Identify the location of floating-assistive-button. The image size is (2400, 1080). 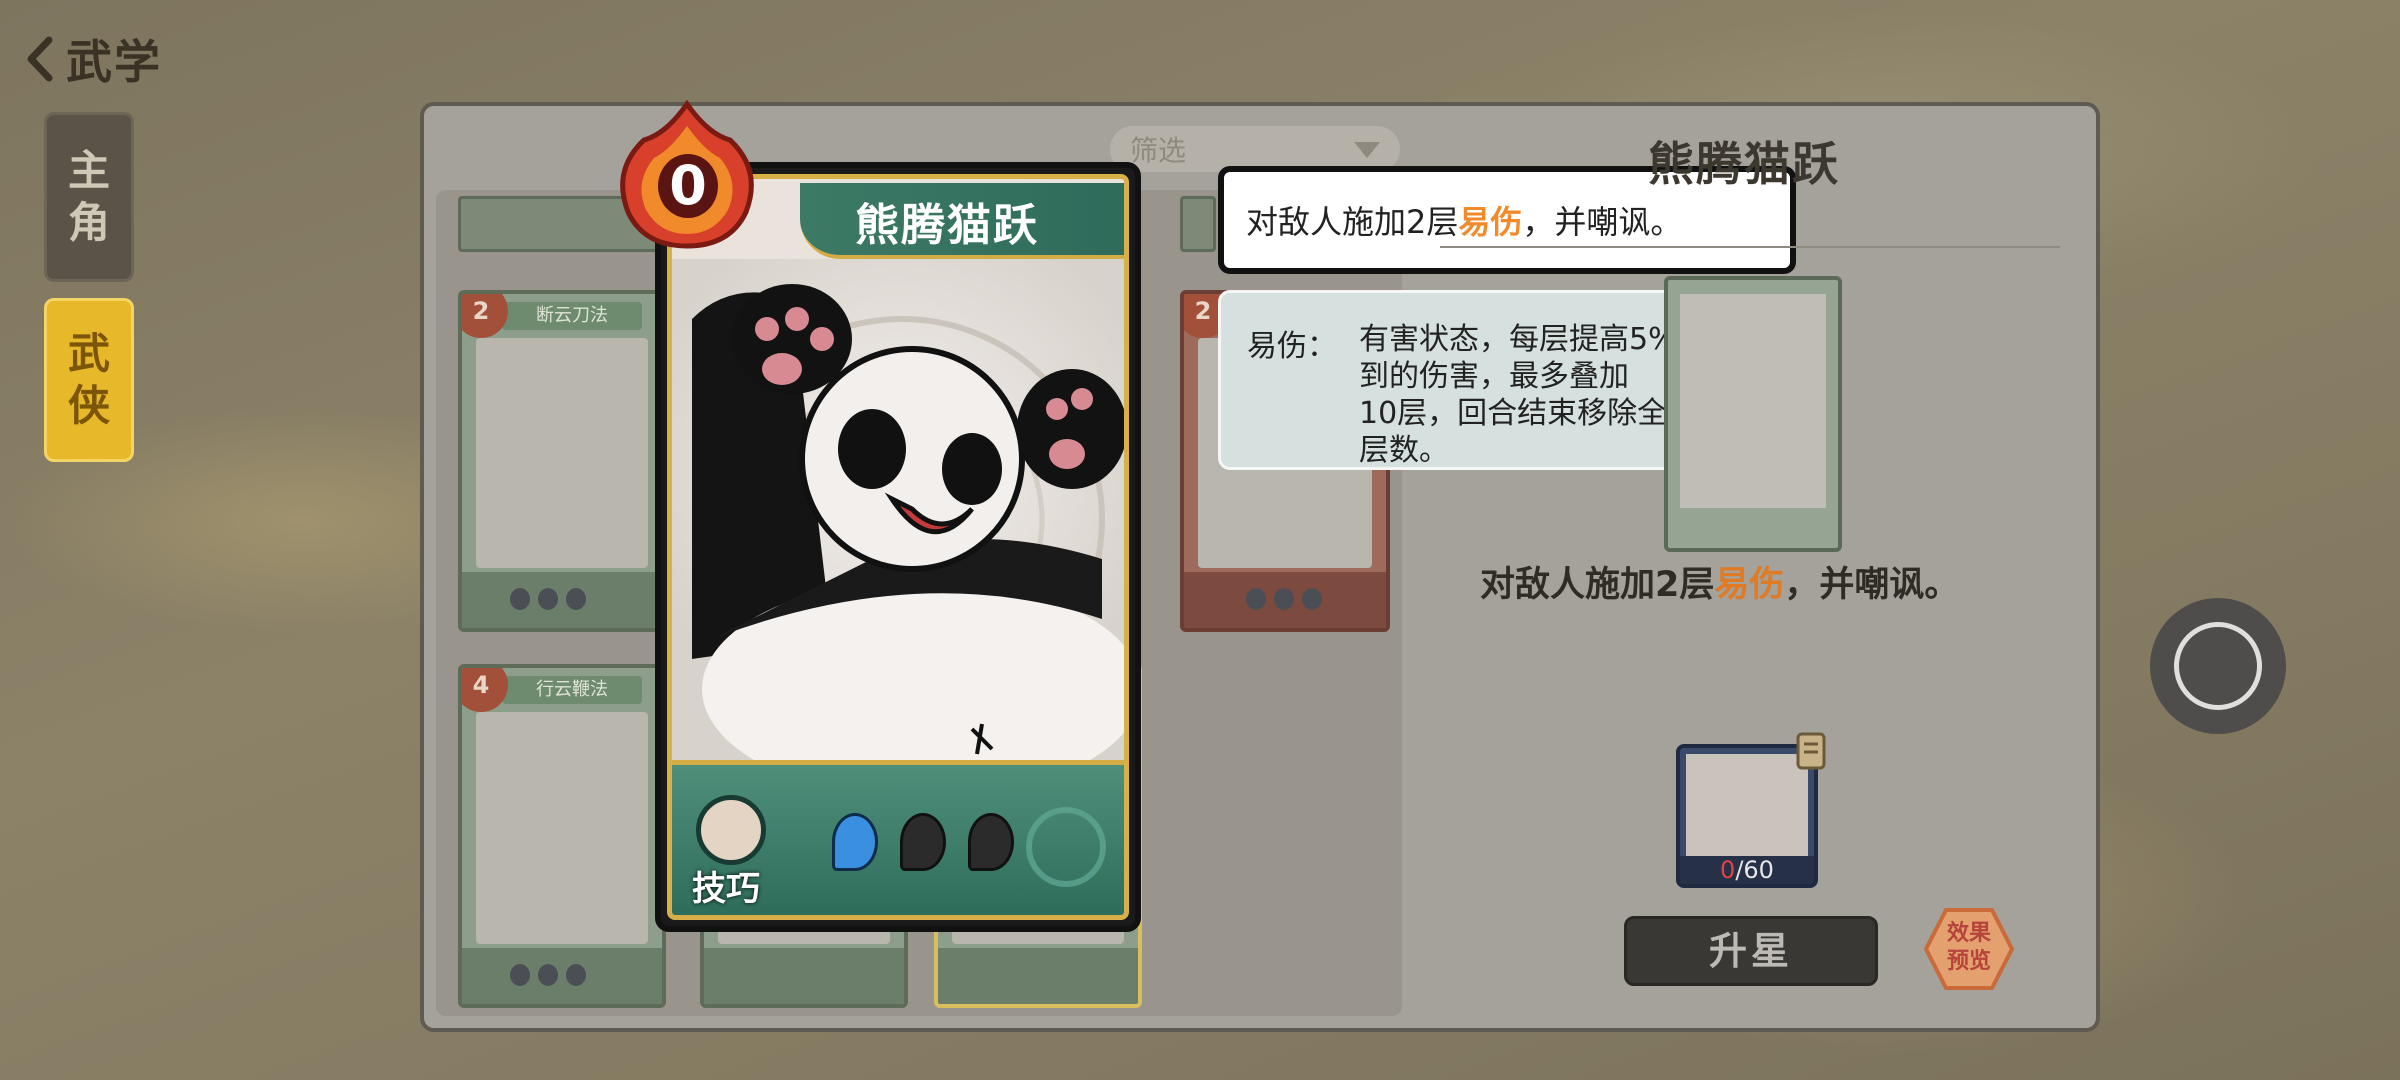
(2218, 666).